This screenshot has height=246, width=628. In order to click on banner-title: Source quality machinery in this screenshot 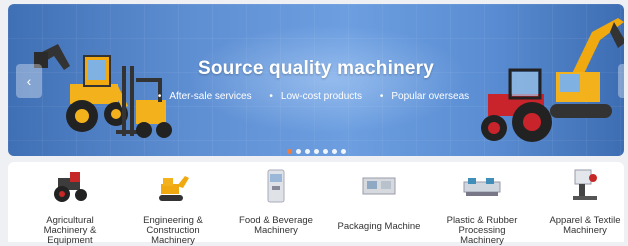, I will do `click(316, 68)`.